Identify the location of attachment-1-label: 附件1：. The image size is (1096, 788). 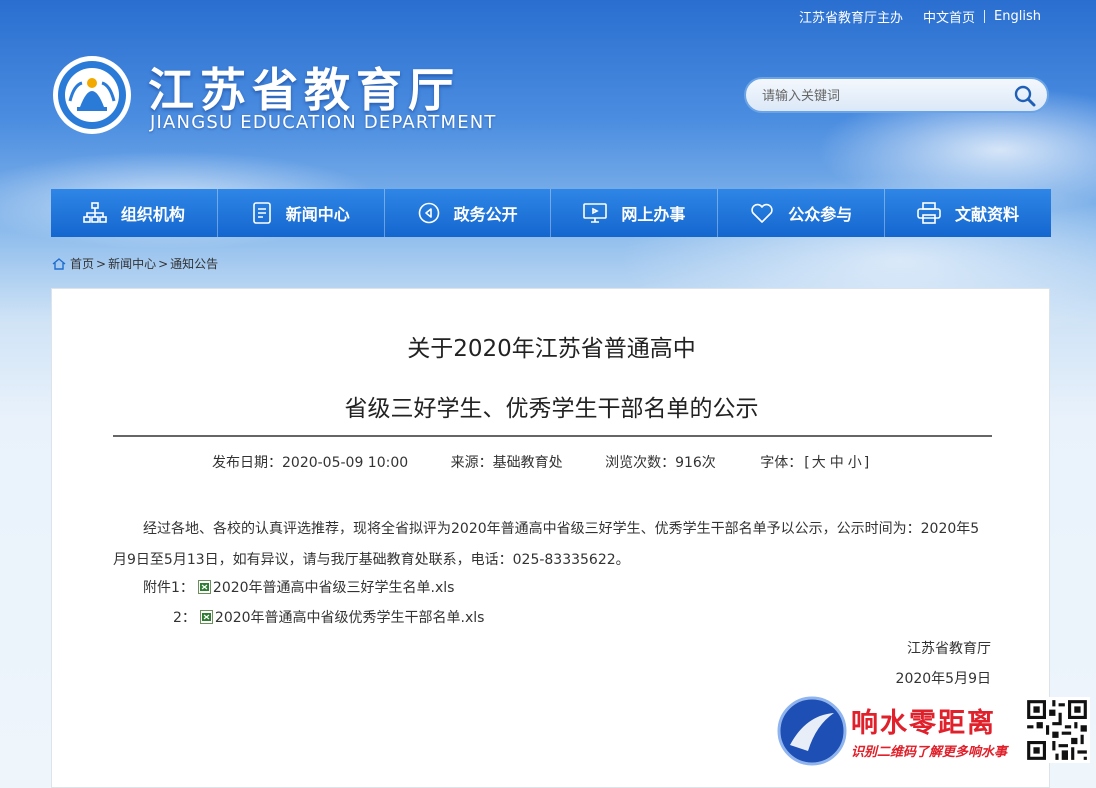
(168, 588).